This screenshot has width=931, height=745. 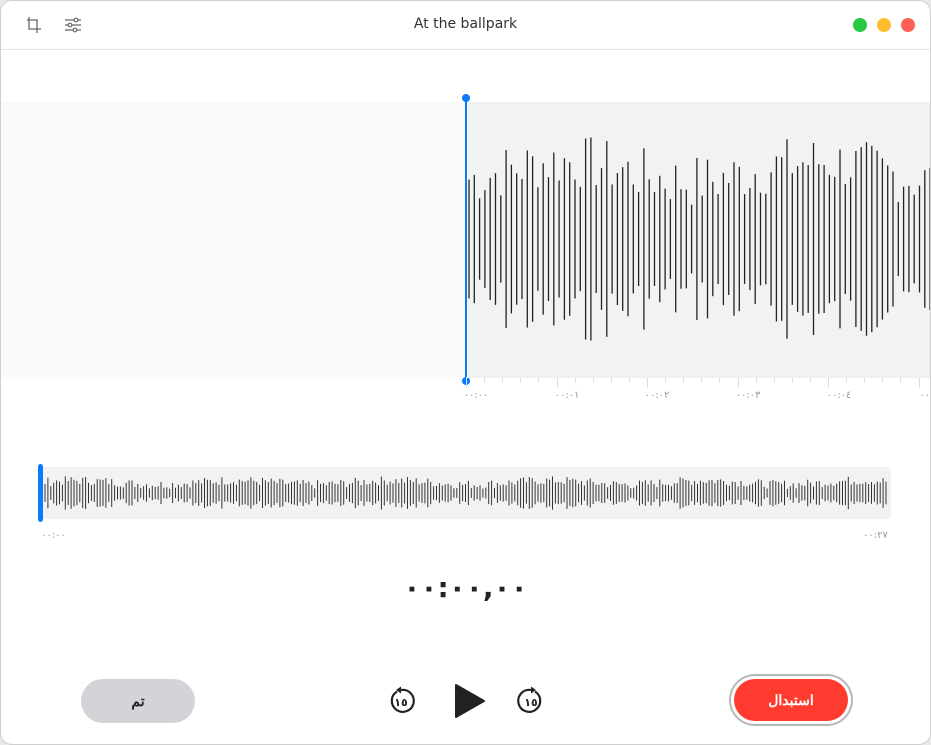 I want to click on skip-back-button: ١٥, so click(x=401, y=701).